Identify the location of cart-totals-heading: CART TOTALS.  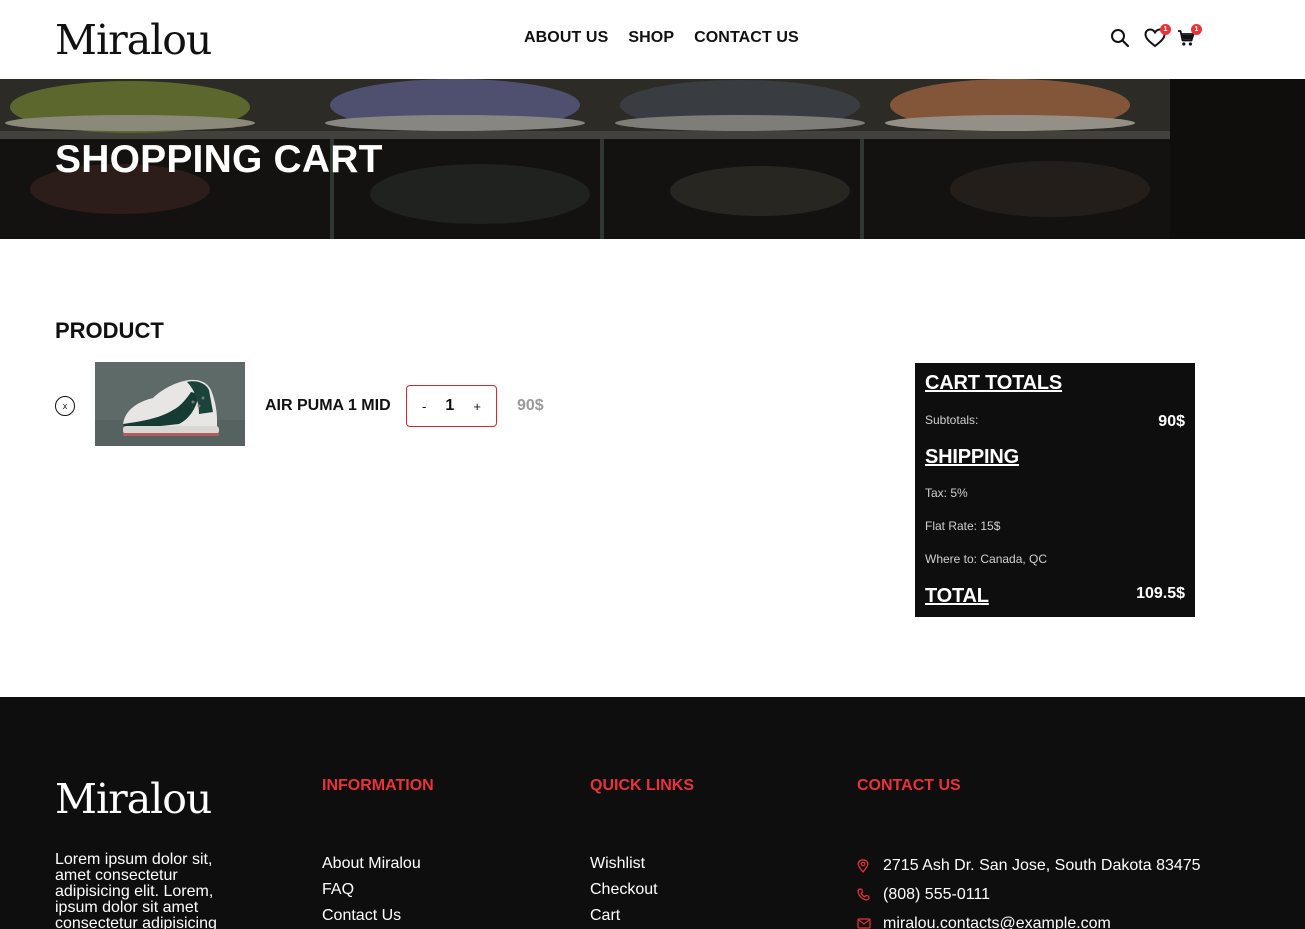
(994, 383).